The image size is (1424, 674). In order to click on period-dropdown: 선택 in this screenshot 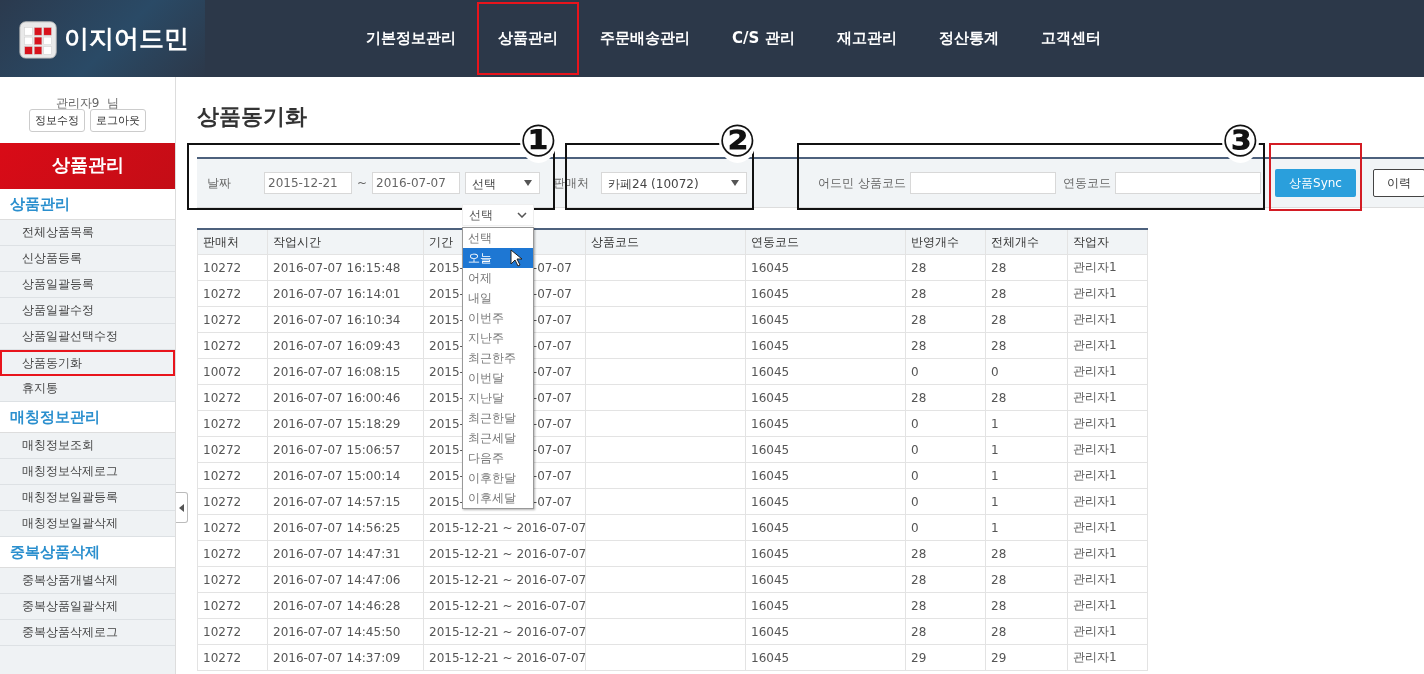, I will do `click(498, 215)`.